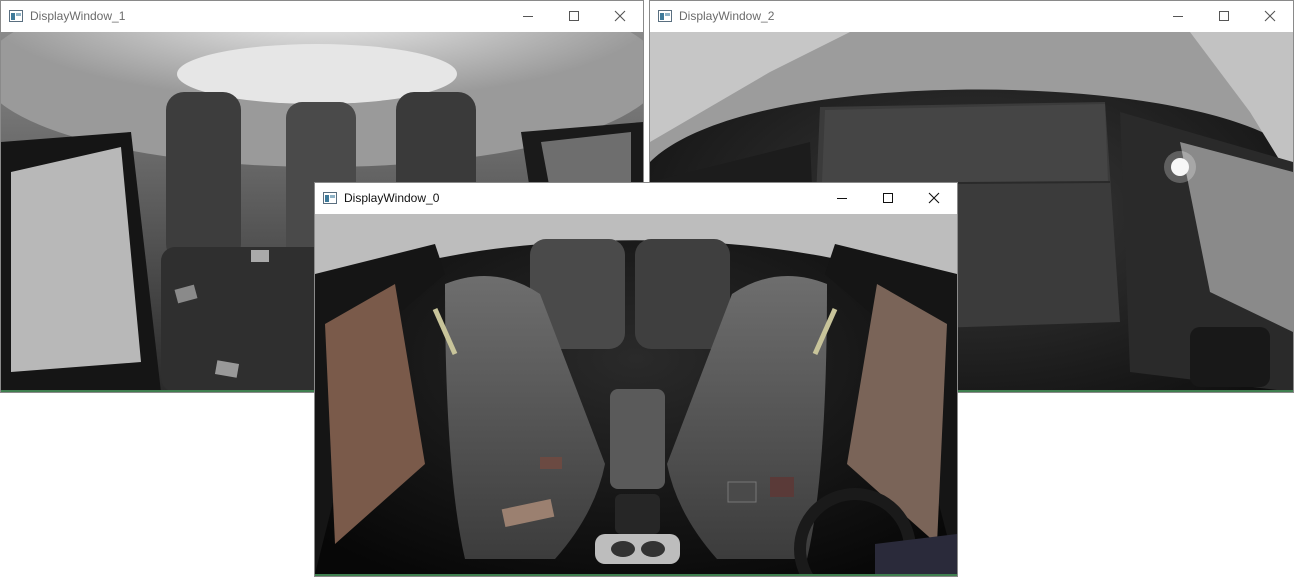 This screenshot has height=577, width=1294. What do you see at coordinates (392, 198) in the screenshot?
I see `window-title: DisplayWindow_0` at bounding box center [392, 198].